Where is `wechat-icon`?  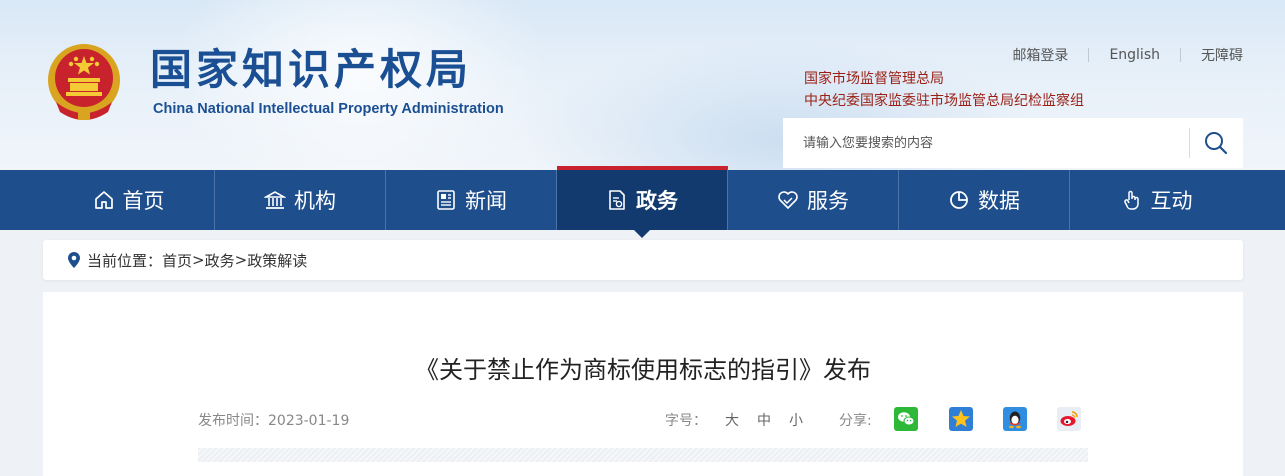
wechat-icon is located at coordinates (906, 419).